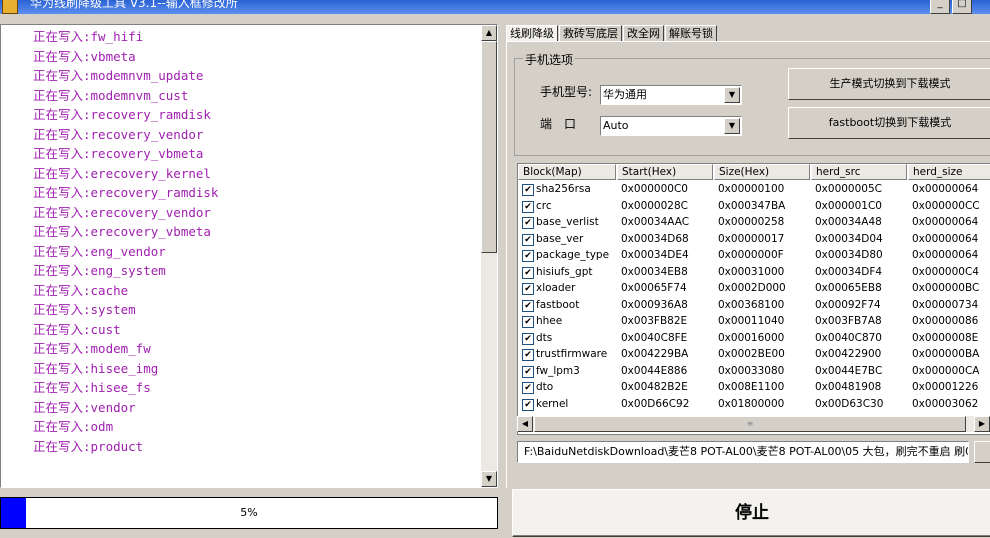 The width and height of the screenshot is (990, 538). What do you see at coordinates (945, 321) in the screenshot?
I see `table-cell: 0x00000086` at bounding box center [945, 321].